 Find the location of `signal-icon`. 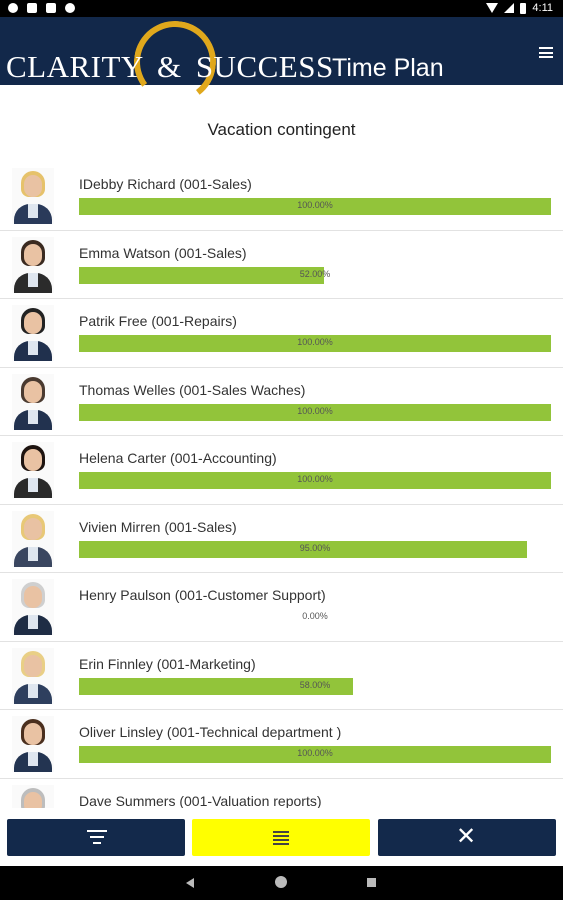

signal-icon is located at coordinates (509, 8).